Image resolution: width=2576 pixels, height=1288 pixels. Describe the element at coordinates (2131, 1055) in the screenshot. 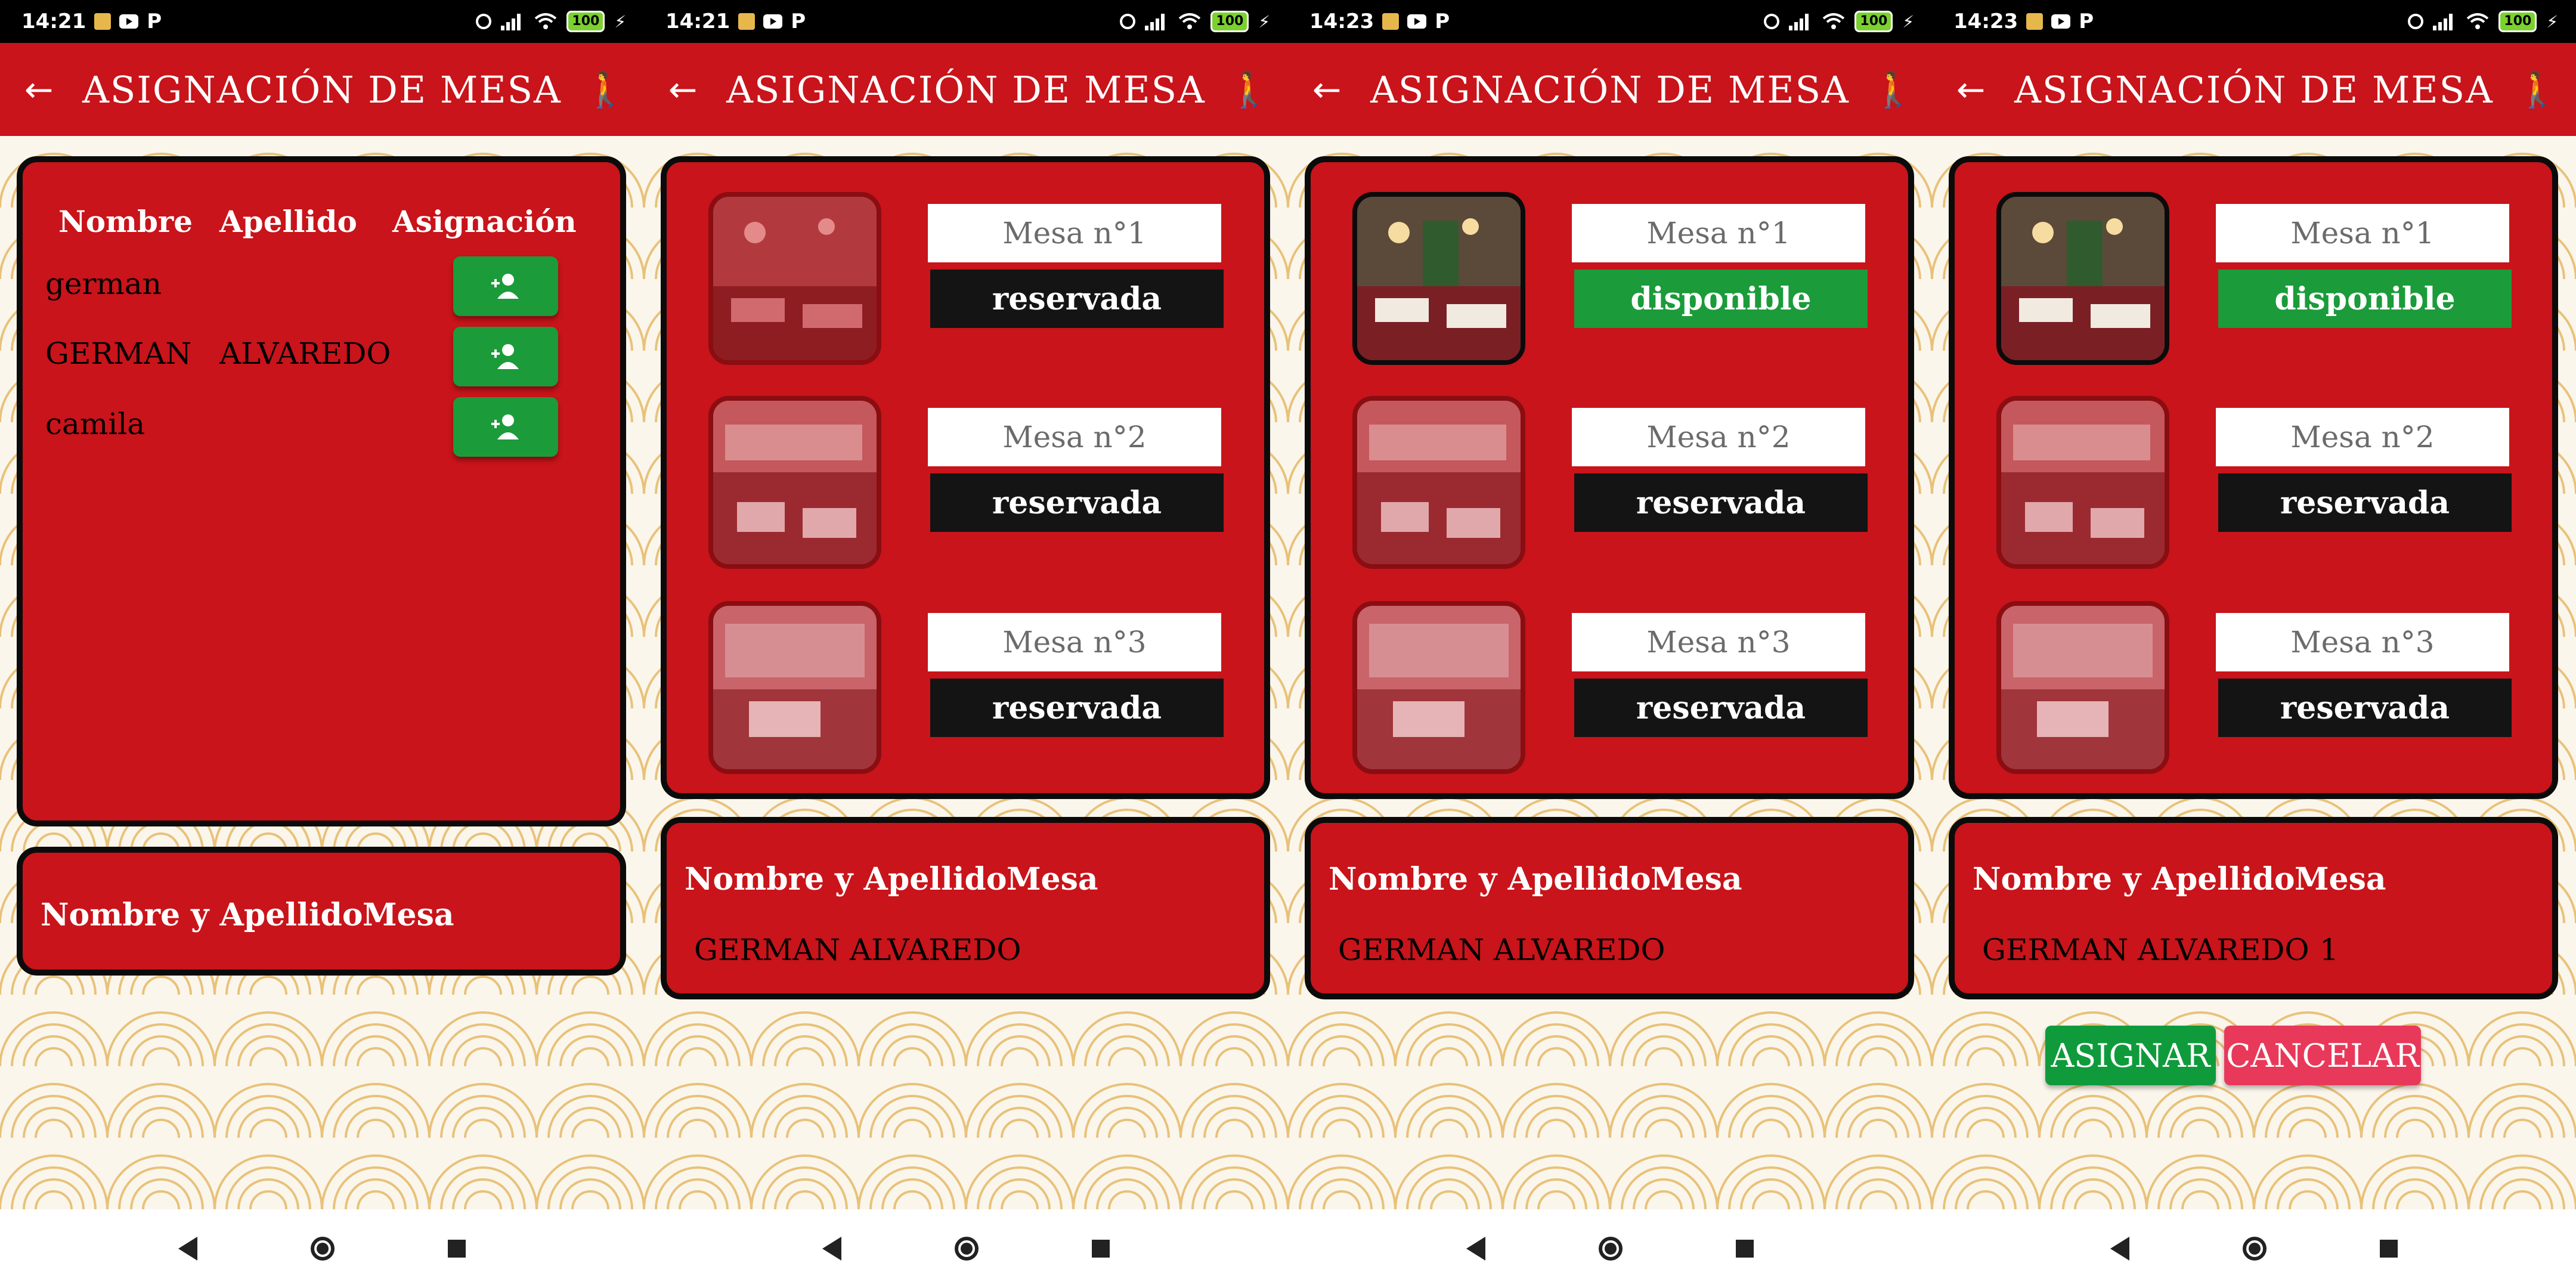

I see `asignar-button: ASIGNAR` at that location.